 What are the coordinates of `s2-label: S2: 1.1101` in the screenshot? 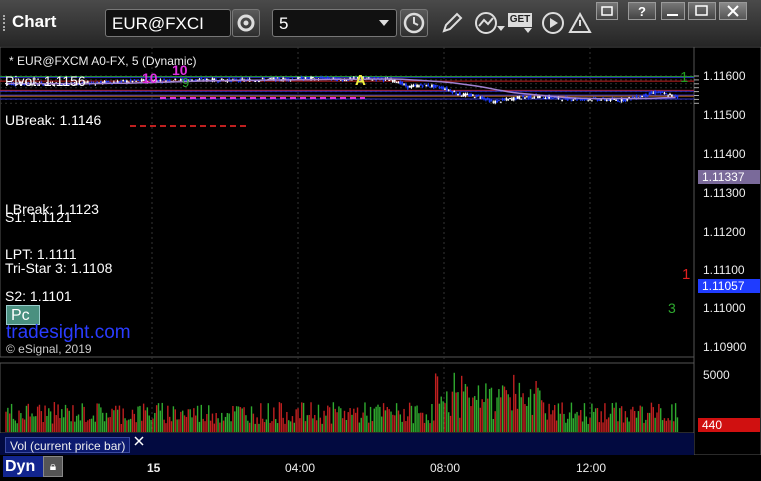 It's located at (38, 296).